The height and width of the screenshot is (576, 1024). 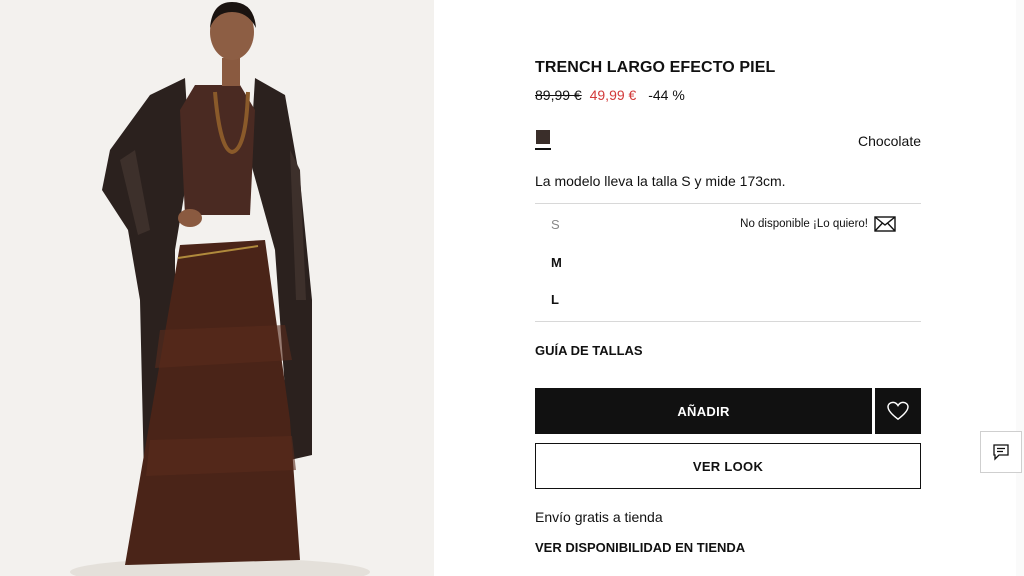 What do you see at coordinates (589, 350) in the screenshot?
I see `size-guide-link: GUÍA DE TALLAS` at bounding box center [589, 350].